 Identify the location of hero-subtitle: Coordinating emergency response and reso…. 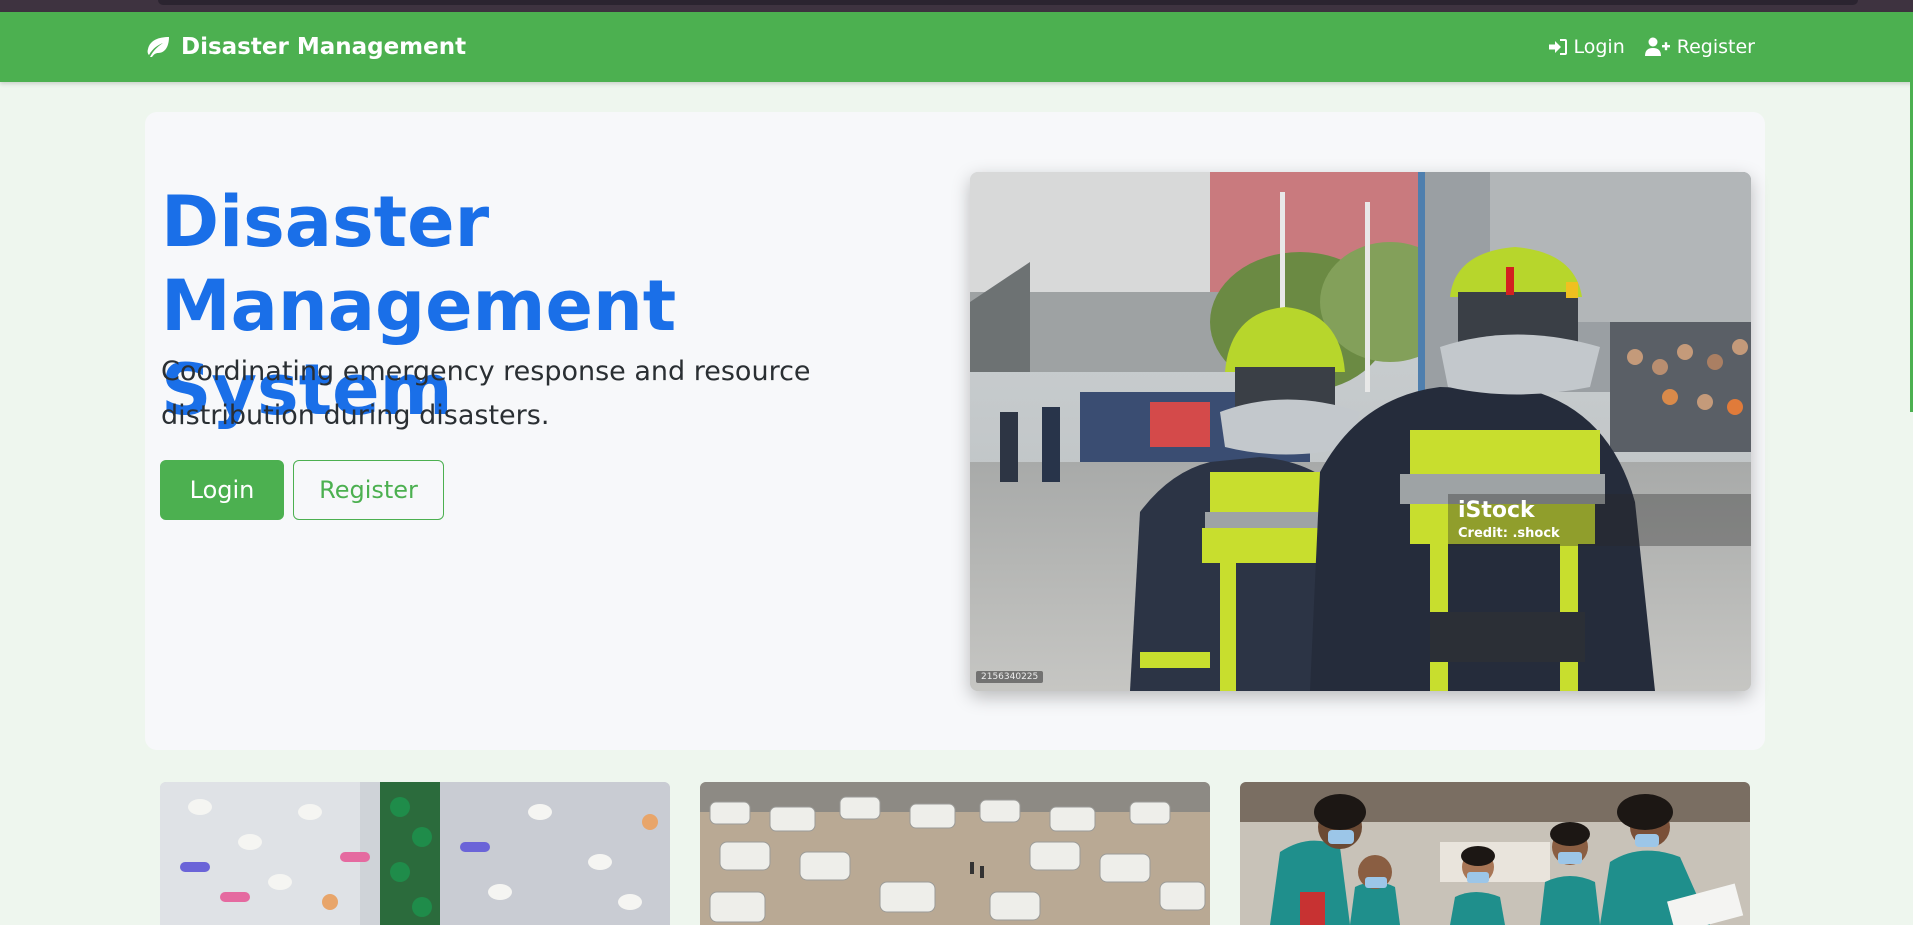
(486, 393).